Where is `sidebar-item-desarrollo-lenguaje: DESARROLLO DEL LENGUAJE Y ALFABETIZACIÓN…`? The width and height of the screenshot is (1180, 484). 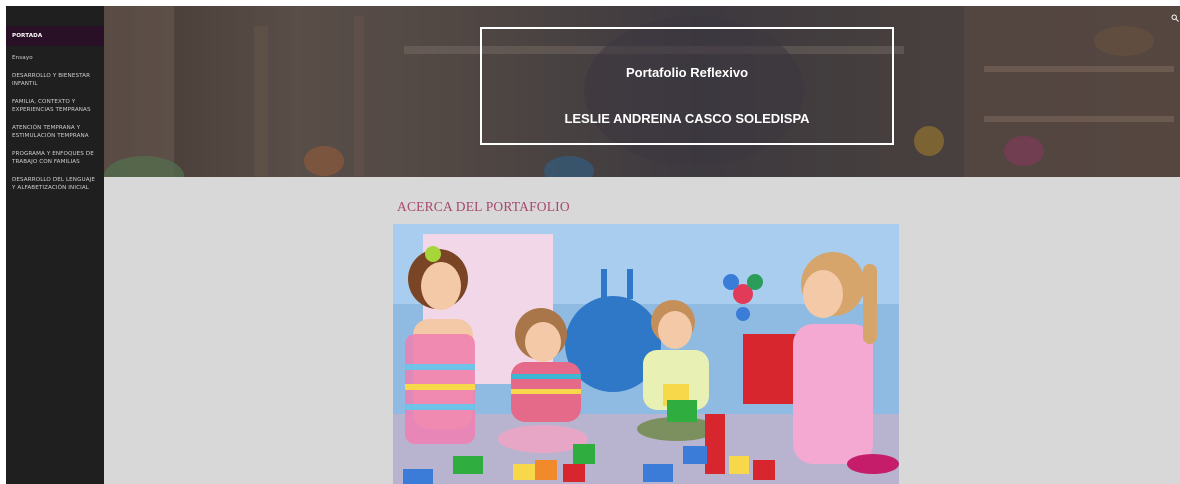
sidebar-item-desarrollo-lenguaje: DESARROLLO DEL LENGUAJE Y ALFABETIZACIÓN… is located at coordinates (55, 184).